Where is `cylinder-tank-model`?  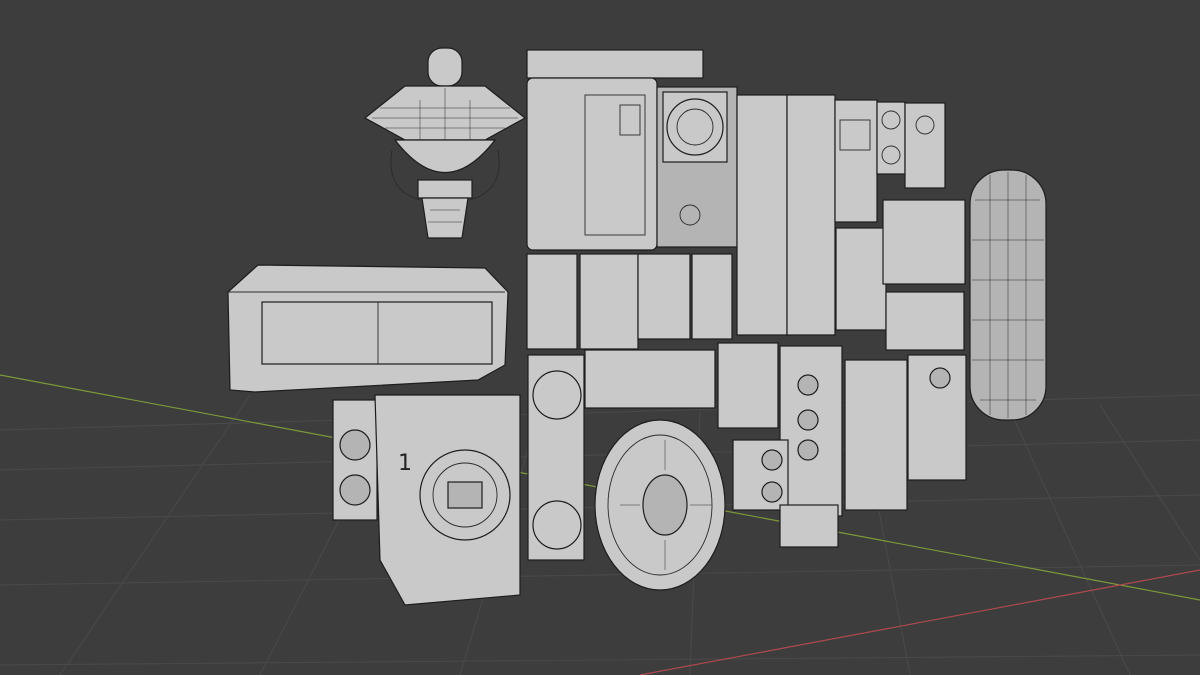 cylinder-tank-model is located at coordinates (1008, 295).